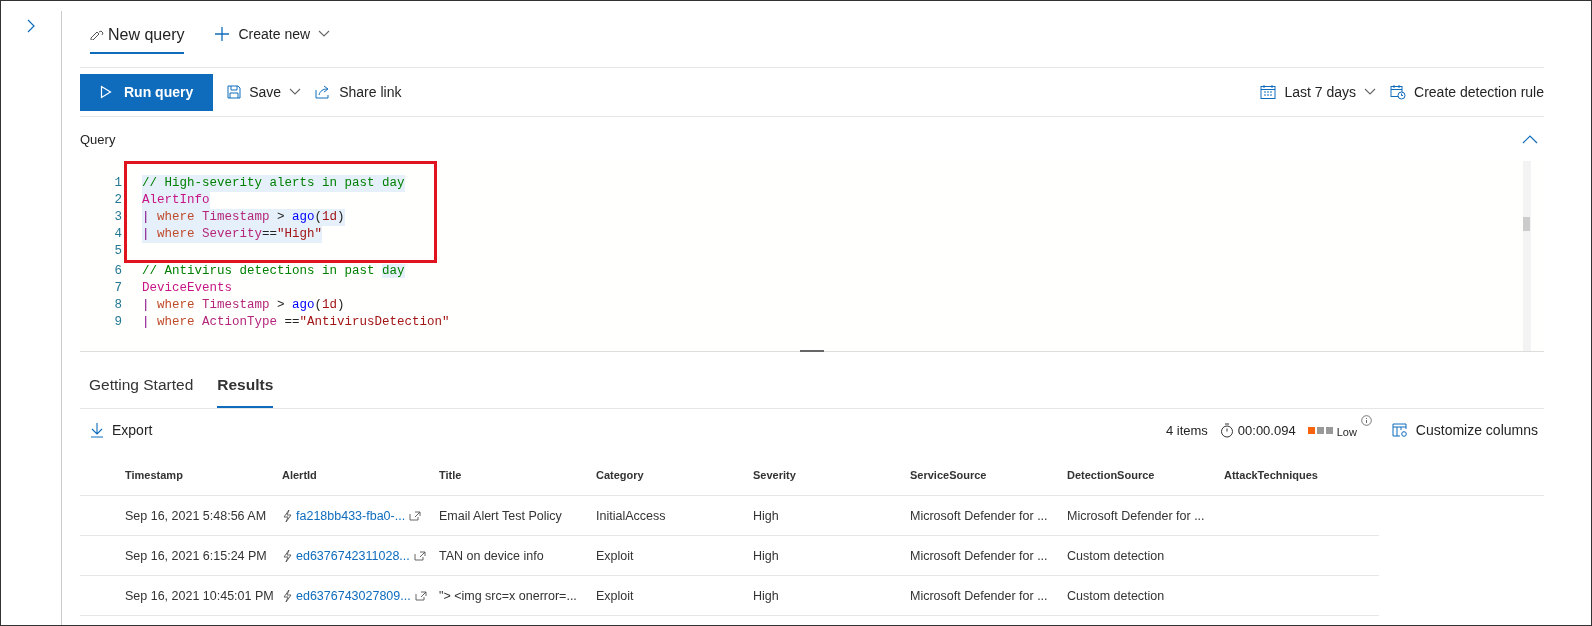 The height and width of the screenshot is (626, 1592). Describe the element at coordinates (988, 475) in the screenshot. I see `column-header: ServiceSource` at that location.